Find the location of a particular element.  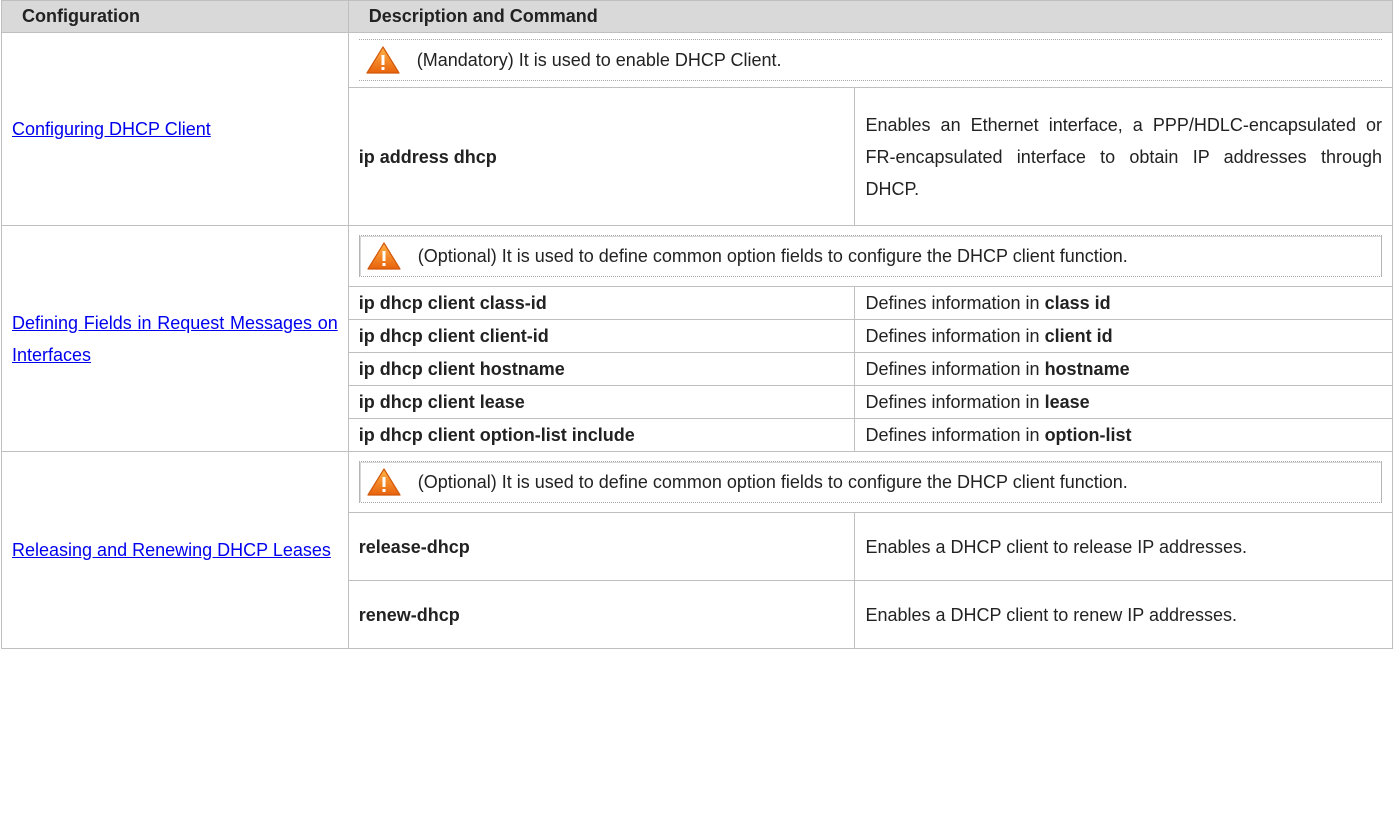

description-cell: Defines information in hostname is located at coordinates (1123, 369).